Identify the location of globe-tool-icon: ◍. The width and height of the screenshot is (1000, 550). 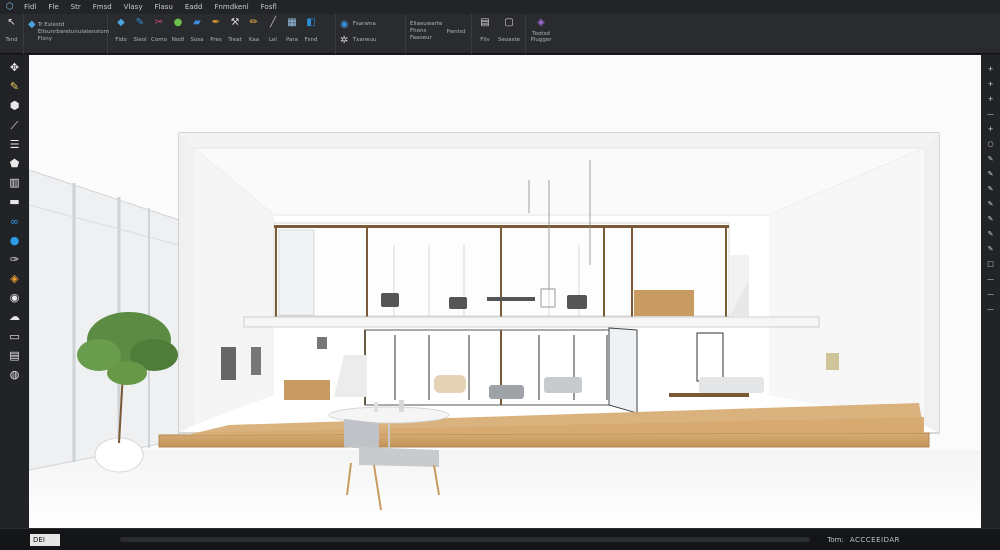
(15, 375).